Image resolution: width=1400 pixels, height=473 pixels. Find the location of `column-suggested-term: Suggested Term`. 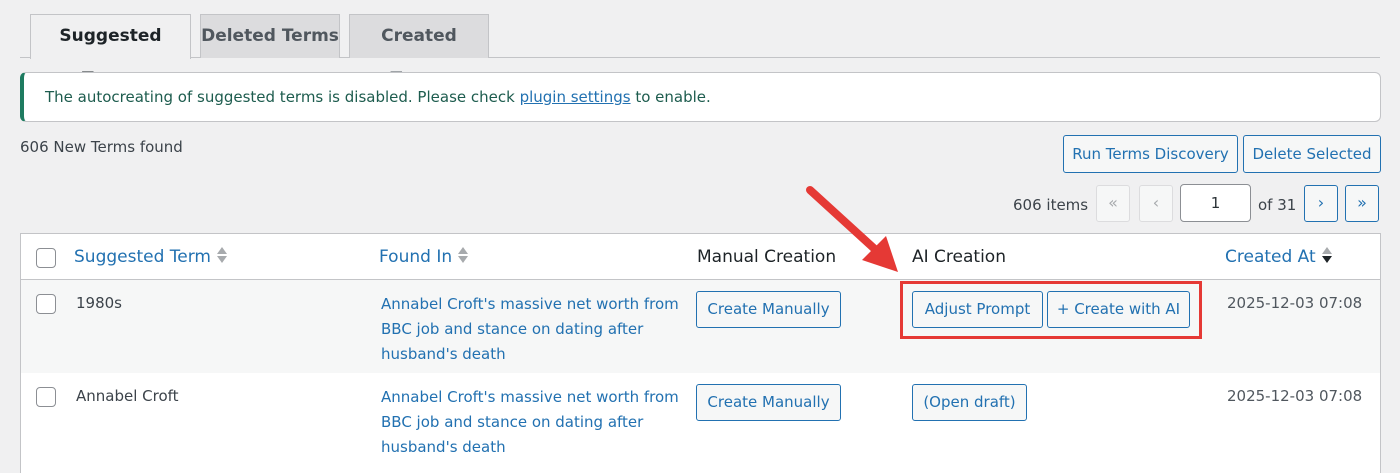

column-suggested-term: Suggested Term is located at coordinates (150, 257).